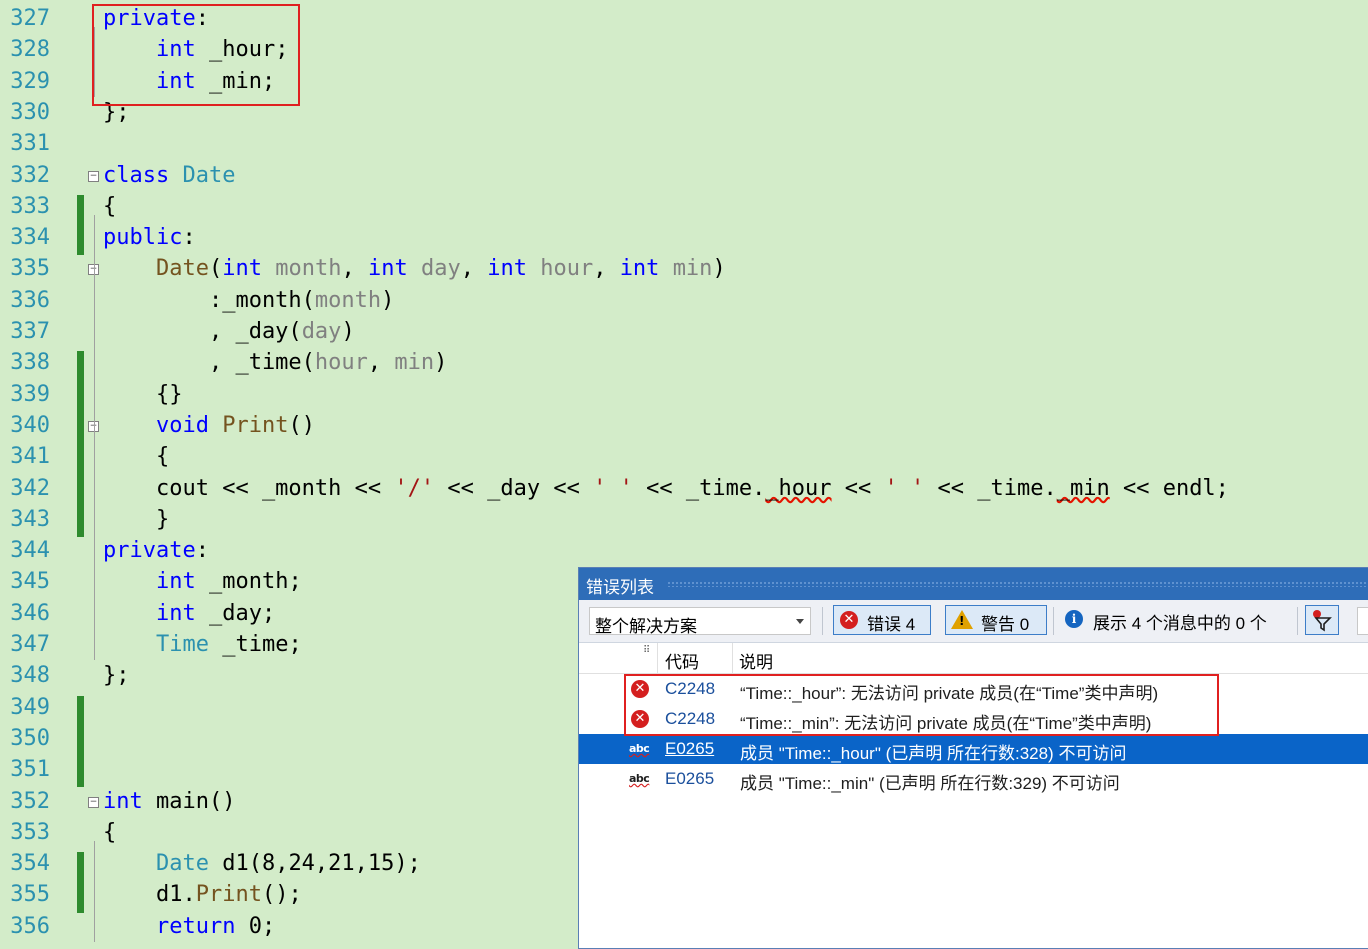 The image size is (1368, 949). What do you see at coordinates (30, 394) in the screenshot?
I see `line-number: 339` at bounding box center [30, 394].